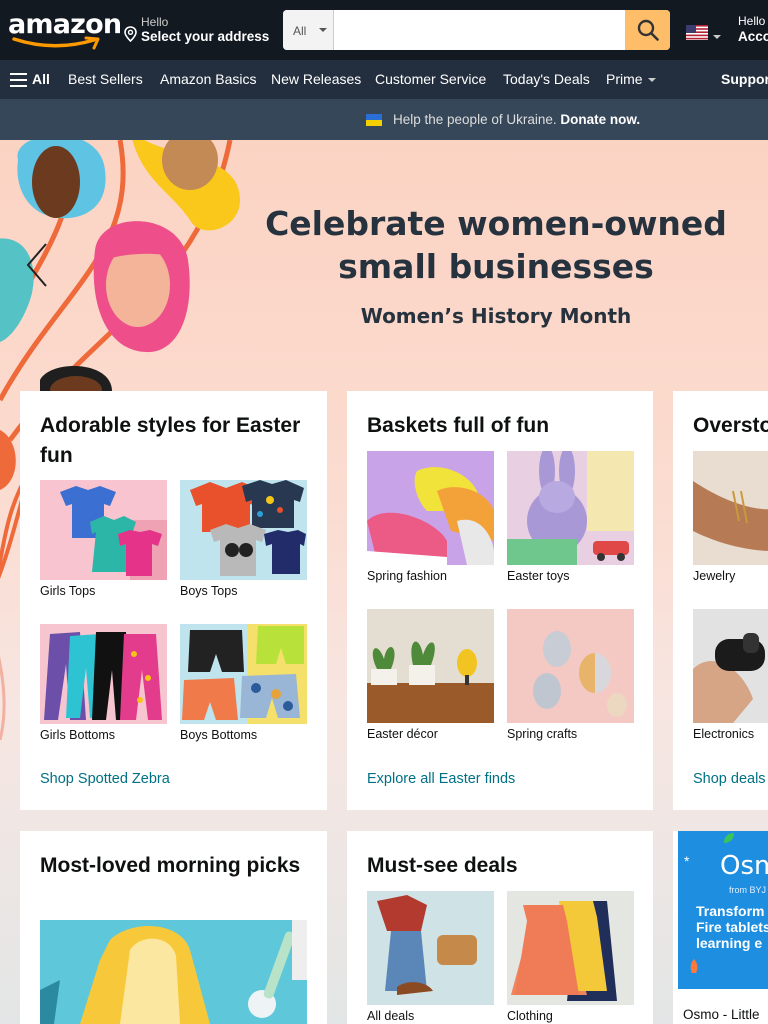  I want to click on ad-headline: Transform Fire tablets learning e, so click(732, 927).